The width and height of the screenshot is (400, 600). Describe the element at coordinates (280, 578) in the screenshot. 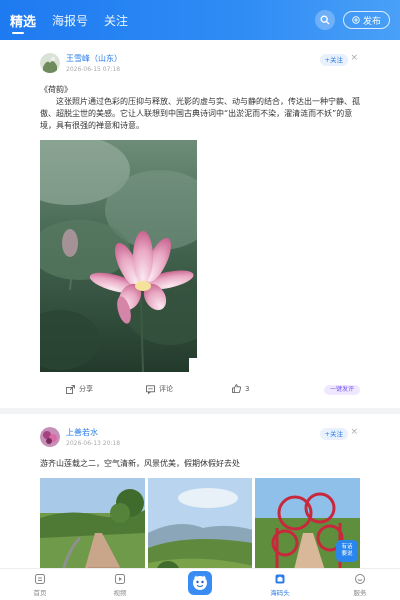

I see `haimatou-icon` at that location.